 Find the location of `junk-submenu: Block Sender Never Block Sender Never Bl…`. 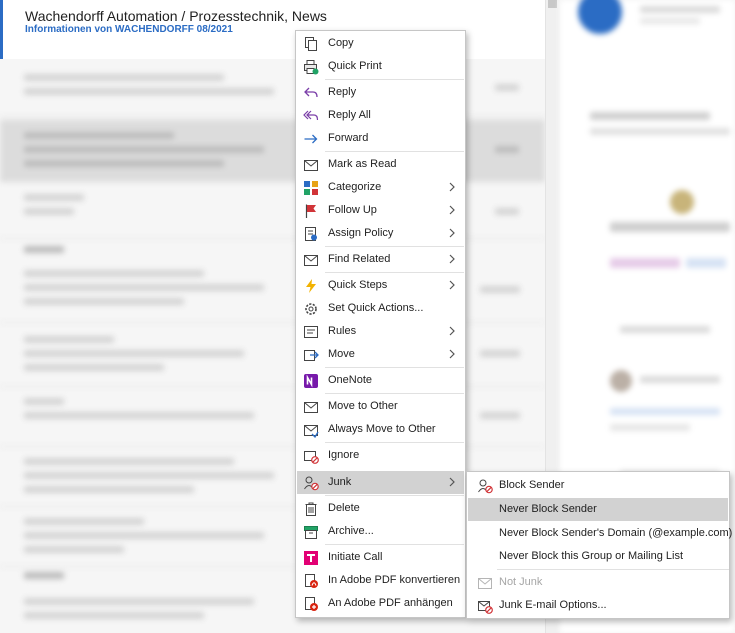

junk-submenu: Block Sender Never Block Sender Never Bl… is located at coordinates (599, 545).